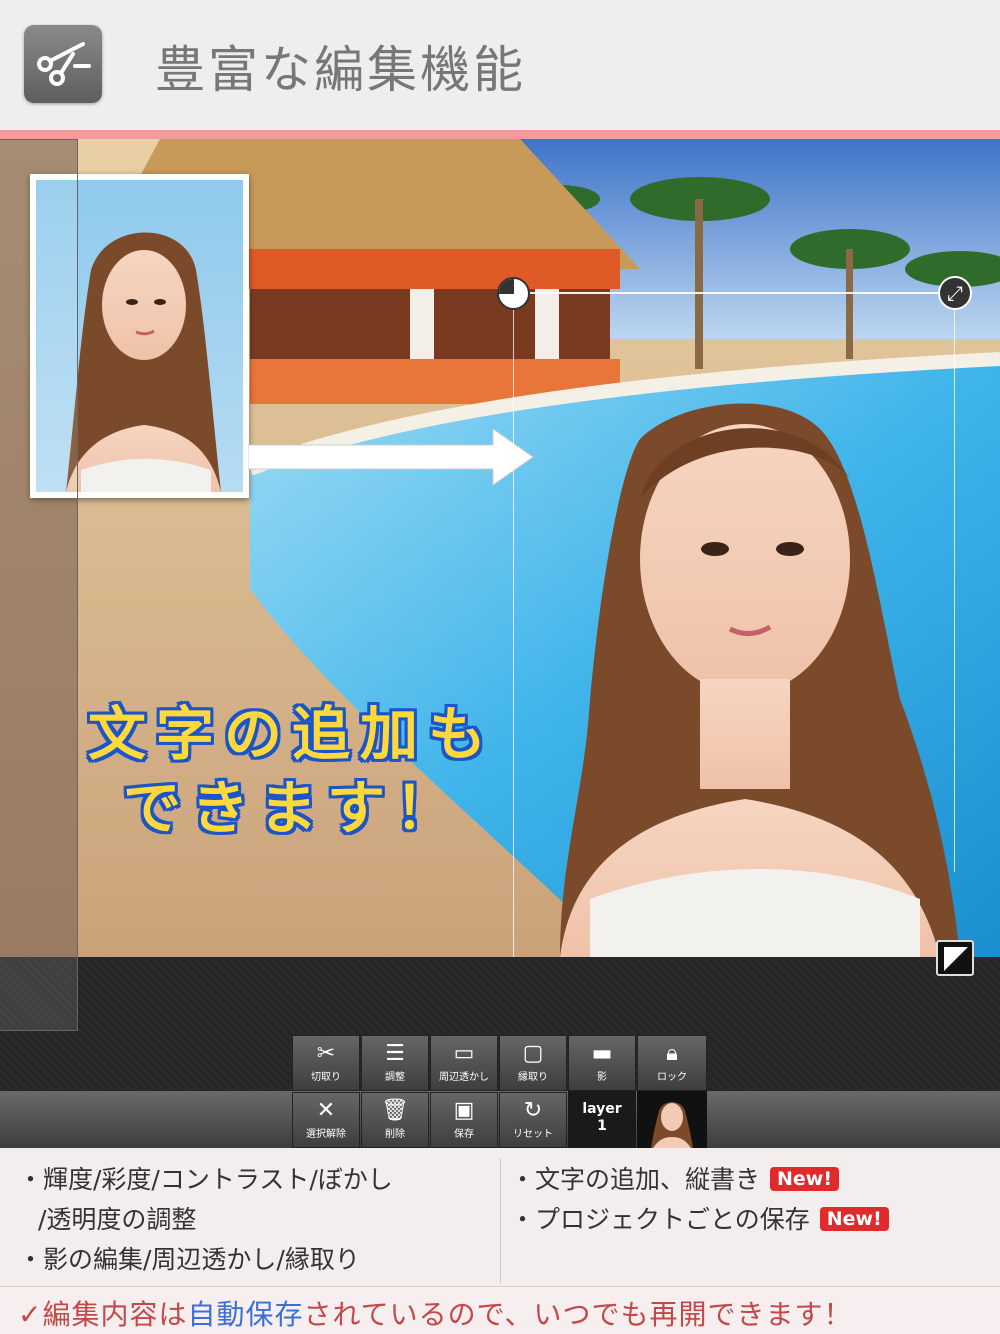  Describe the element at coordinates (500, 1220) in the screenshot. I see `divider` at that location.